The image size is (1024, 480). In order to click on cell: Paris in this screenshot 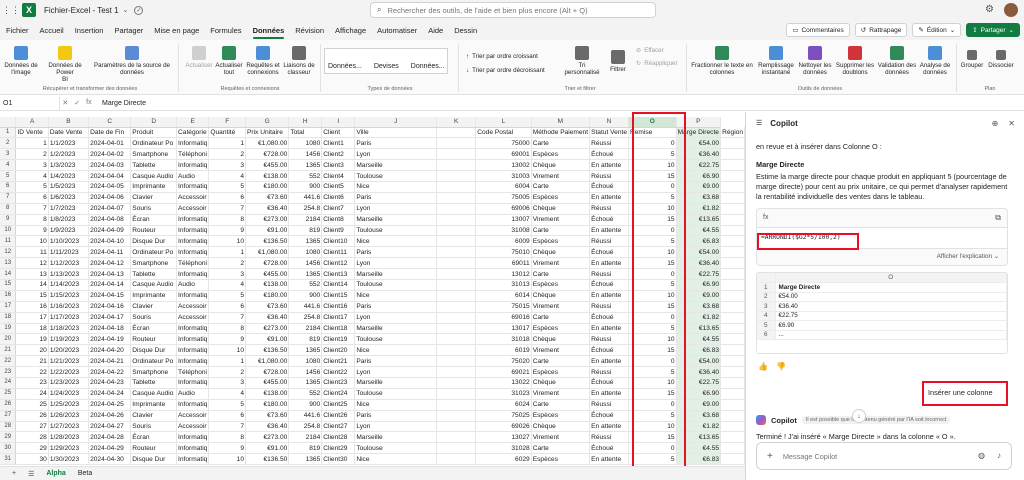, I will do `click(396, 252)`.